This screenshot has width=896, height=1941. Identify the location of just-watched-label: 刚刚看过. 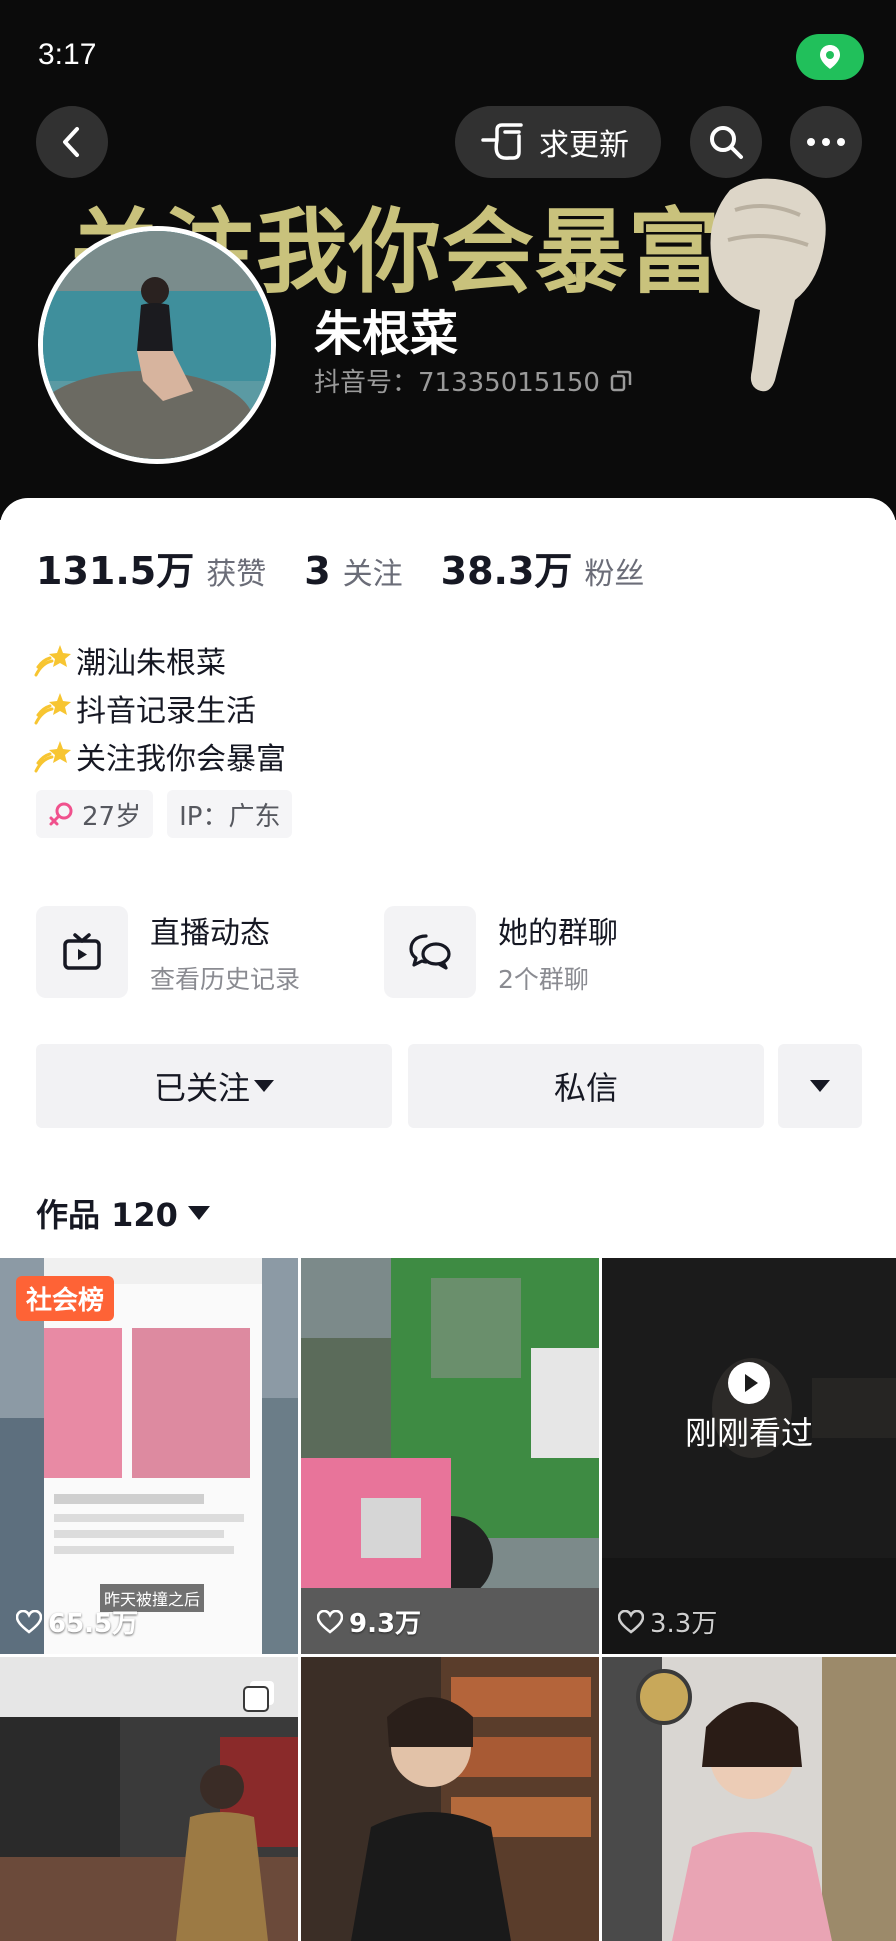
(748, 1433).